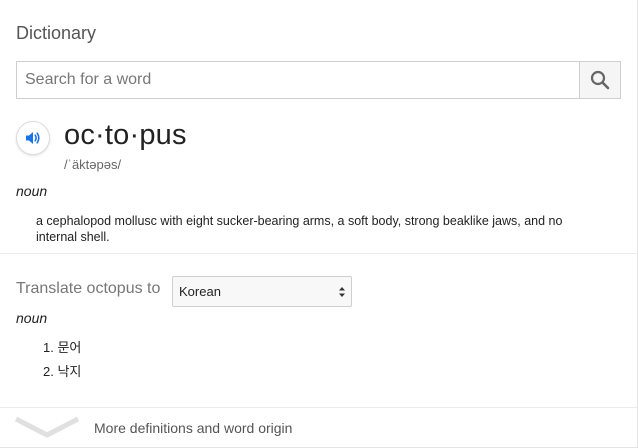  Describe the element at coordinates (262, 291) in the screenshot. I see `language-select: Korean` at that location.